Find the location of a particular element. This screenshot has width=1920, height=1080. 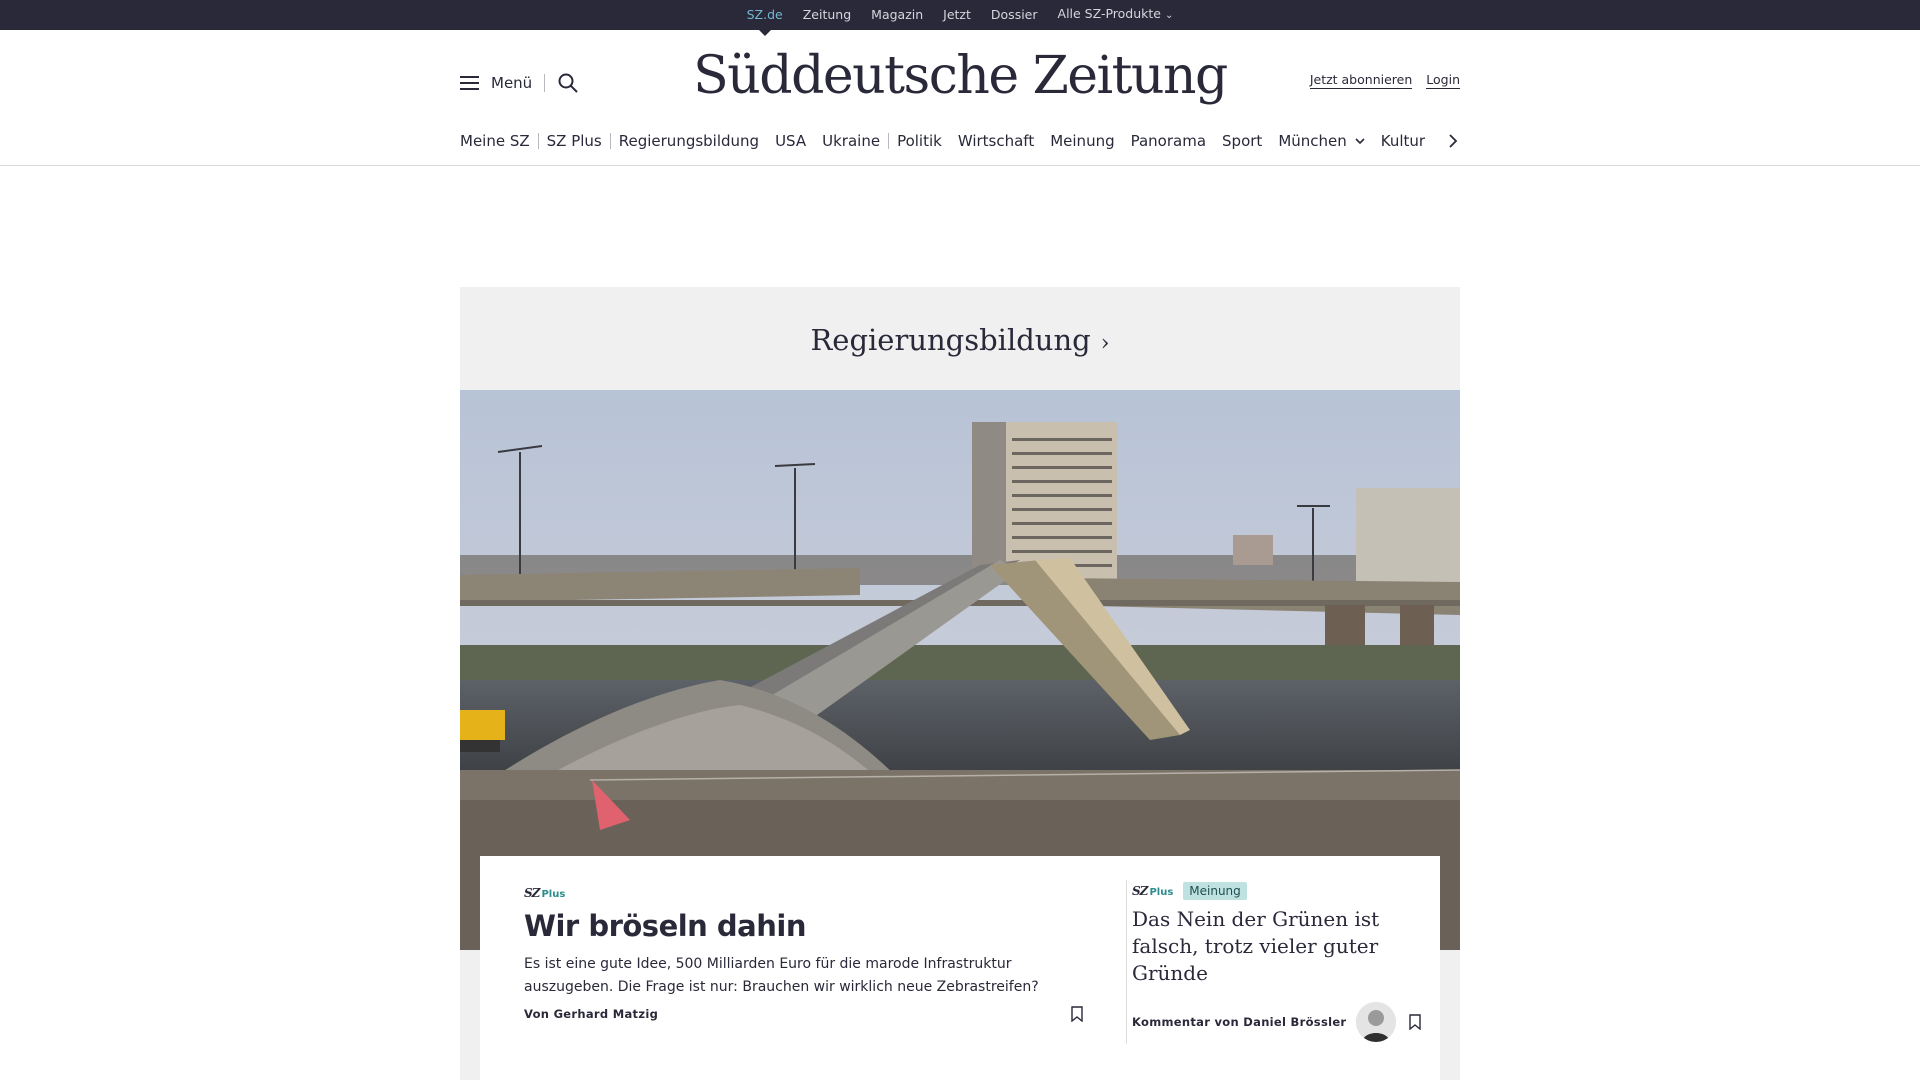

nav-item-sport: Sport is located at coordinates (1242, 141).